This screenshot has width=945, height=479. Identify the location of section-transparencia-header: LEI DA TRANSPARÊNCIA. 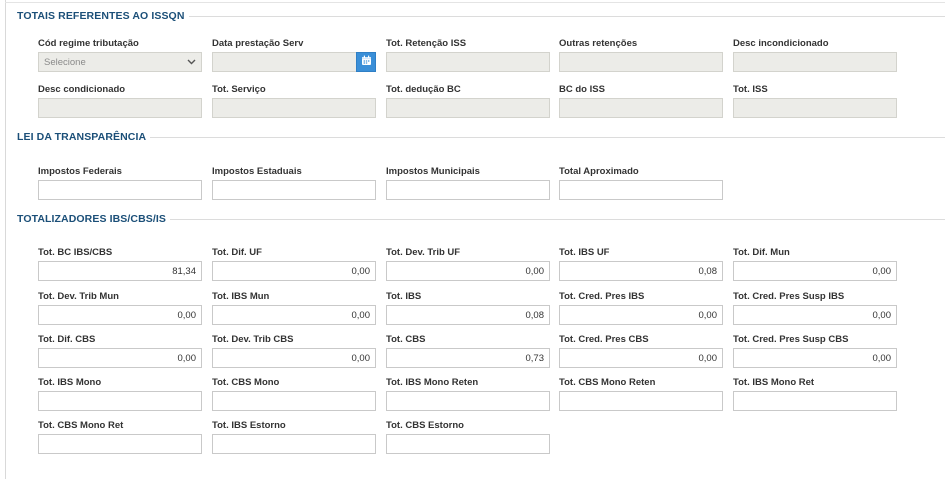
(481, 137).